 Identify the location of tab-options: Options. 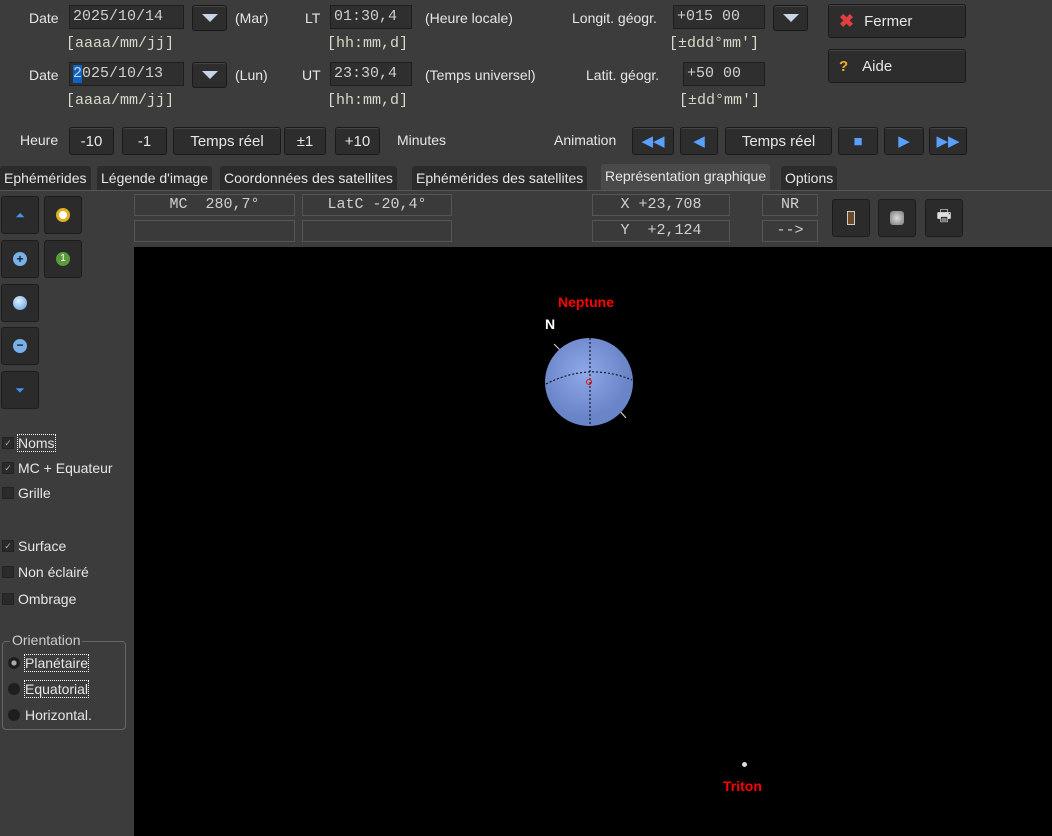
(809, 178).